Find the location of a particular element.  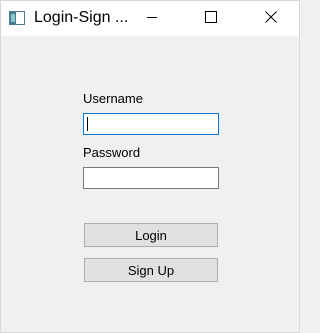

close-icon is located at coordinates (271, 19).